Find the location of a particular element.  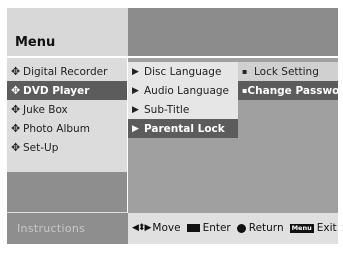

main-menu-item-juke-box: ✥ Juke Box is located at coordinates (67, 109).